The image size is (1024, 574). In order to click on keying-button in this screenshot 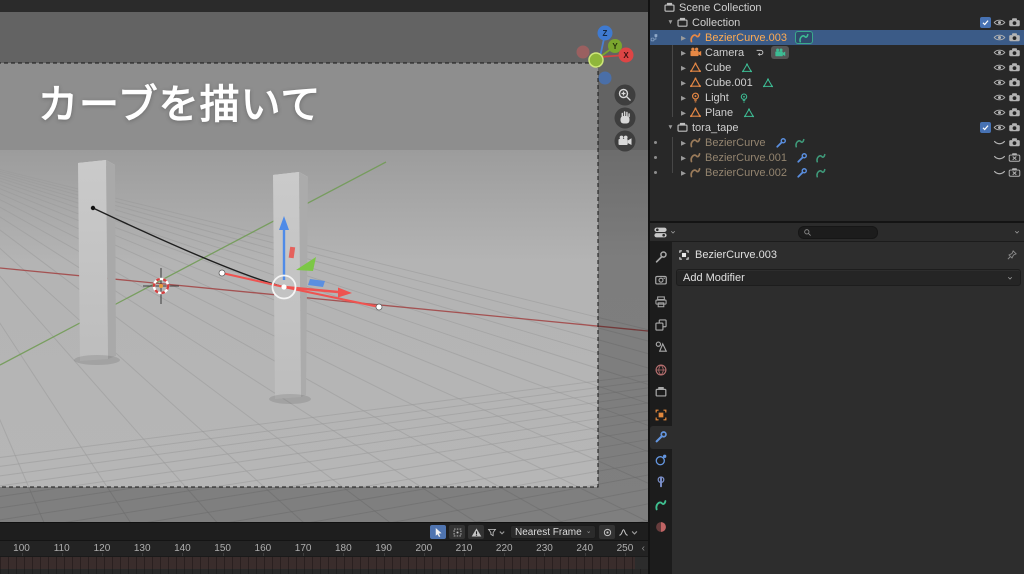, I will do `click(607, 532)`.